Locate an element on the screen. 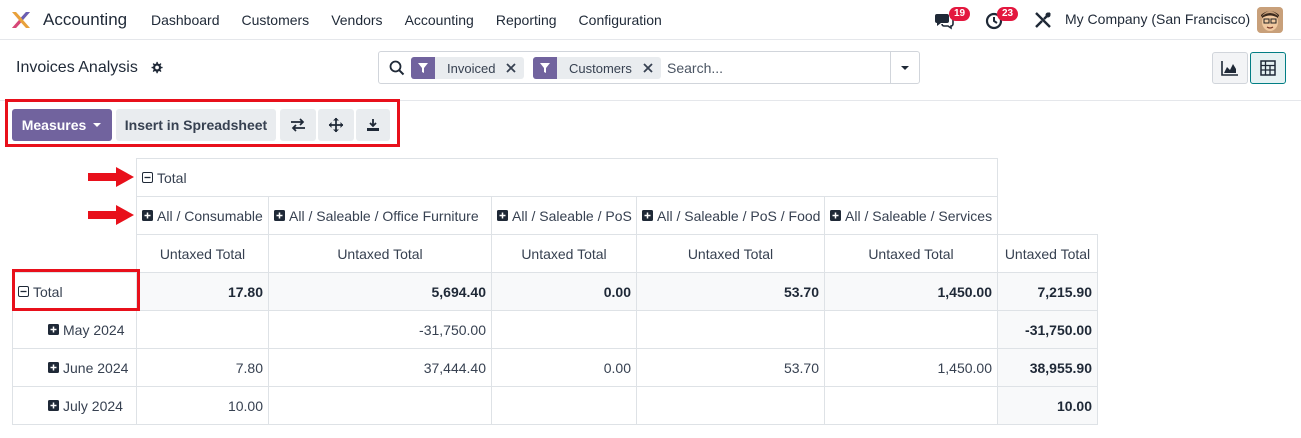  menu-configuration: Configuration is located at coordinates (620, 20).